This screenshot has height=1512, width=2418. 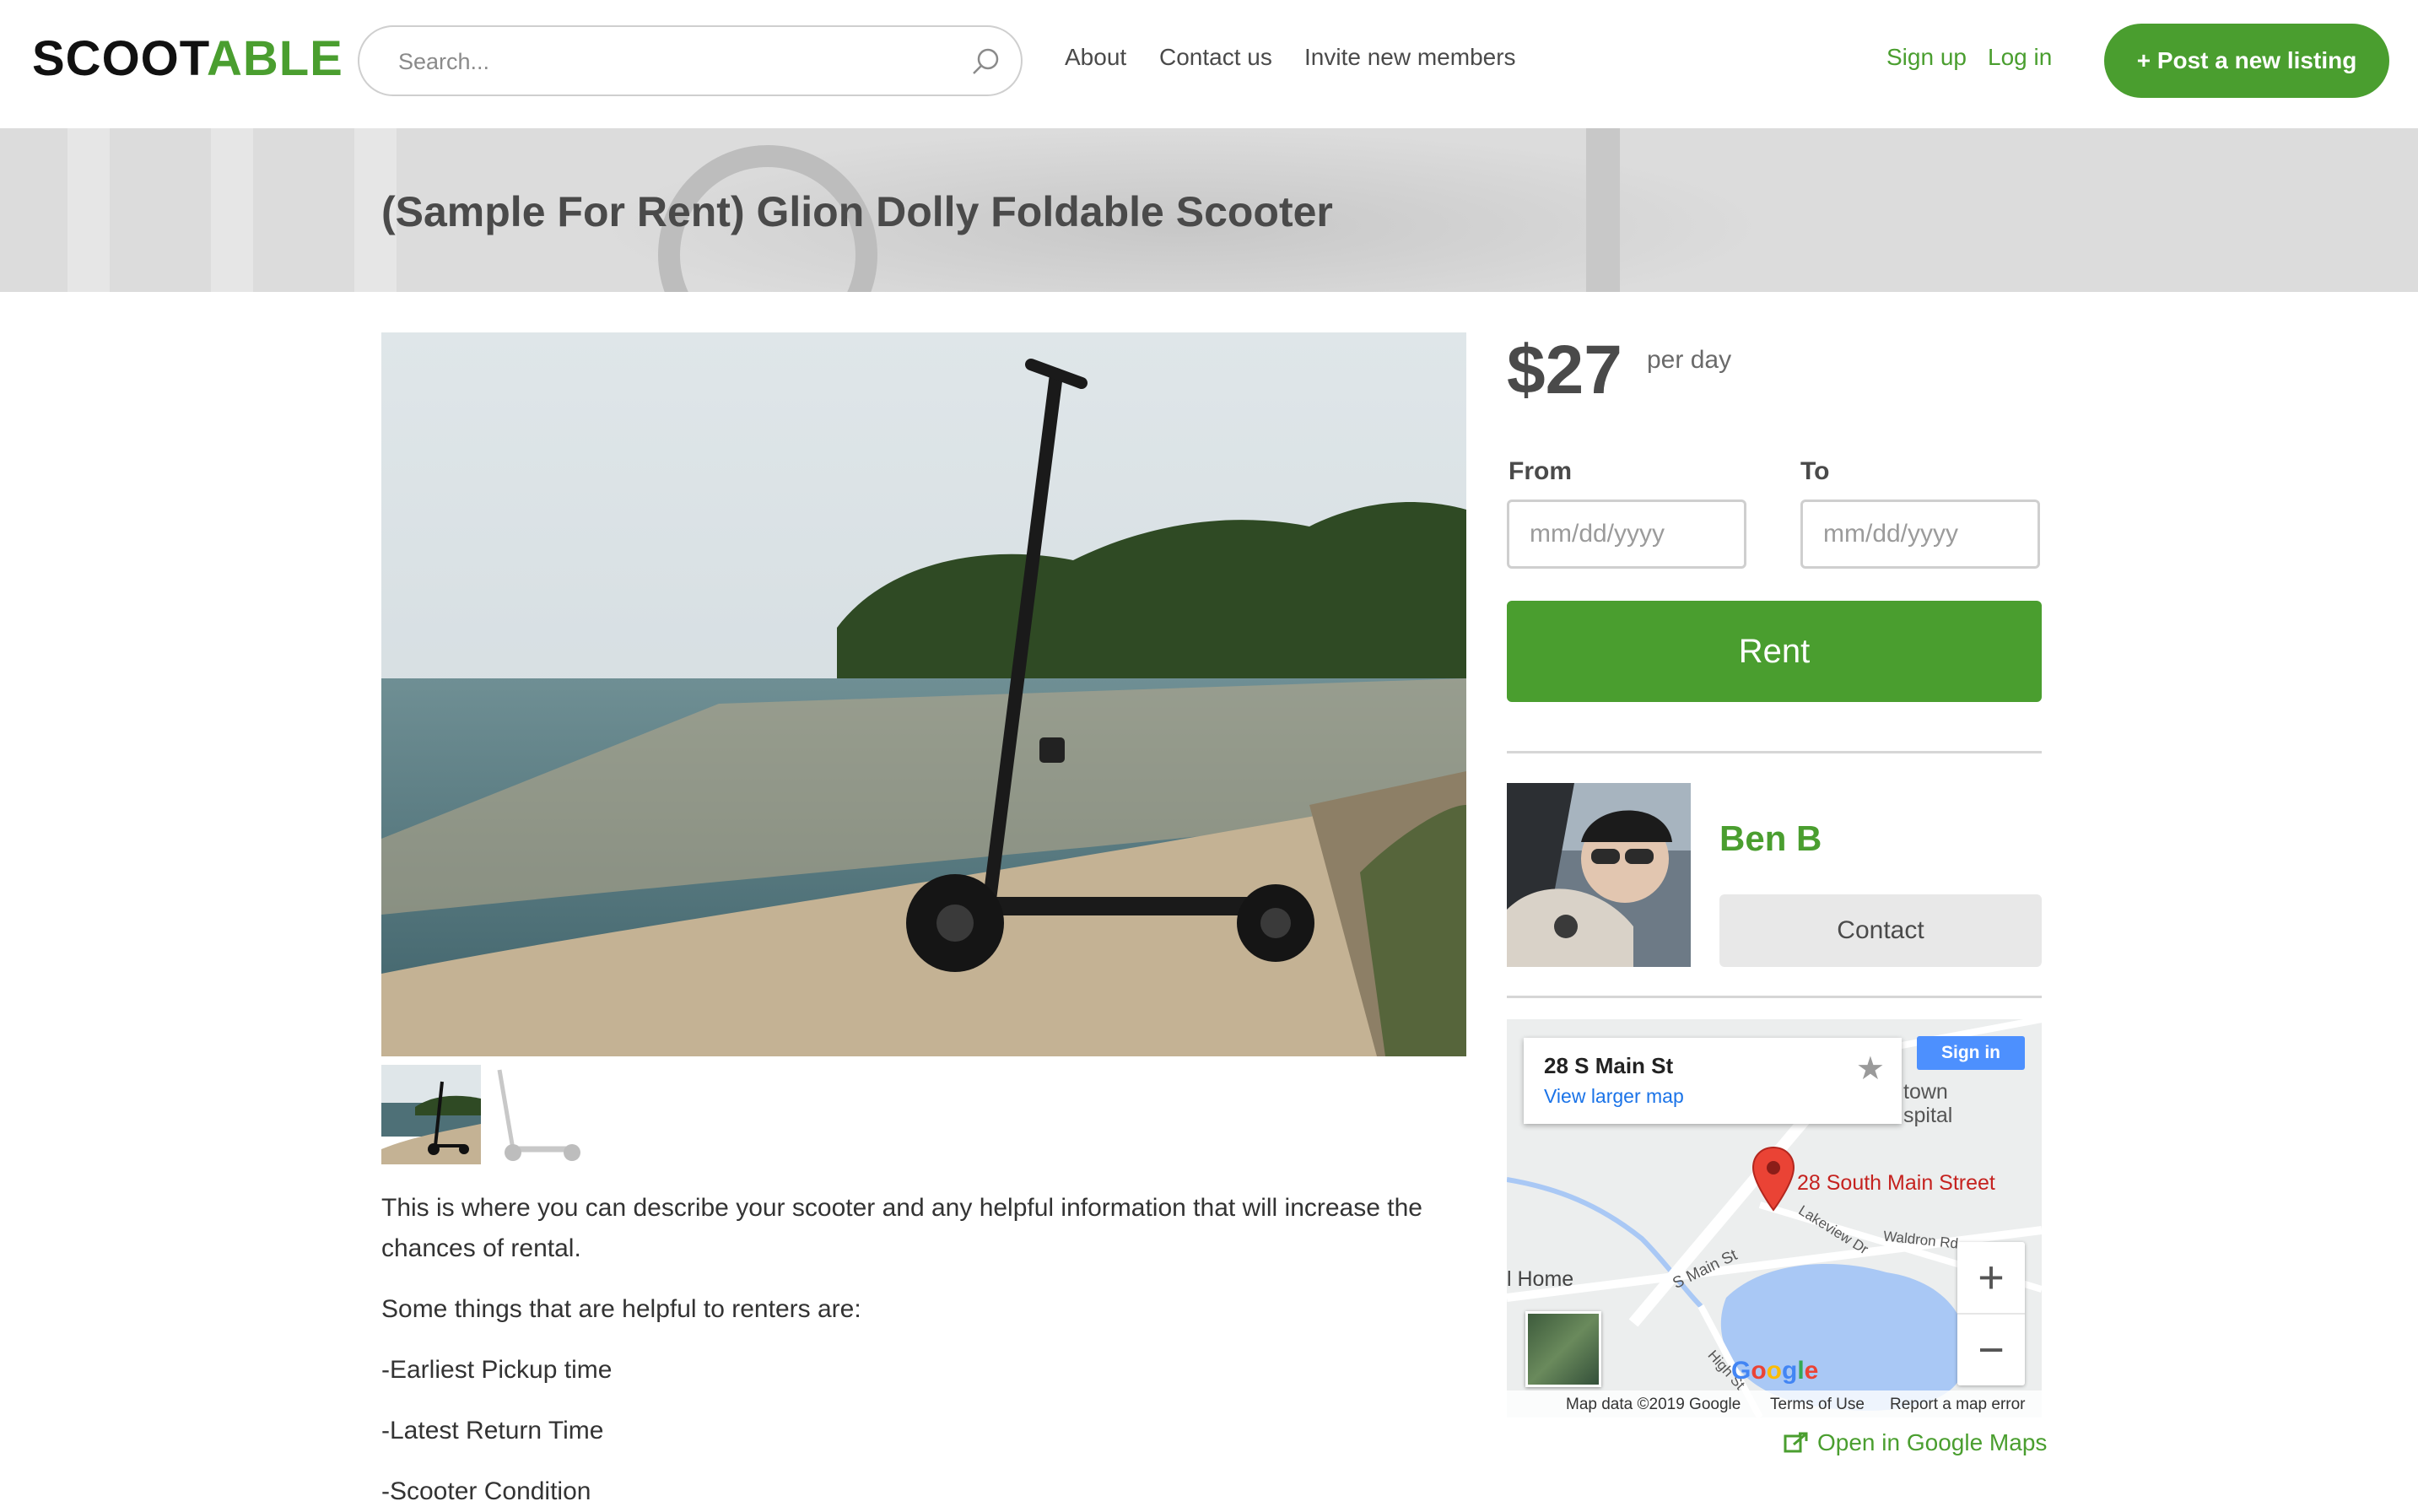 I want to click on logo-text-accent: ABLE, so click(x=274, y=58).